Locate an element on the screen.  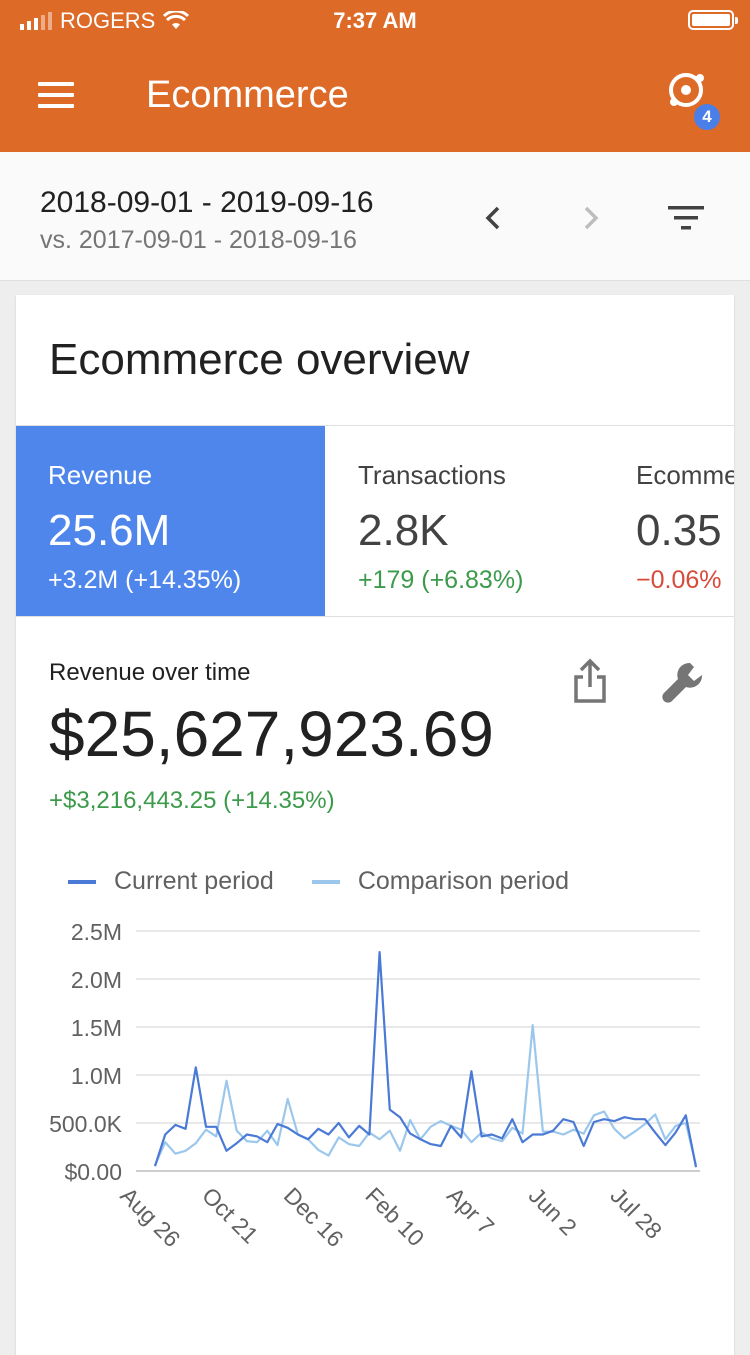
filter-button is located at coordinates (686, 218).